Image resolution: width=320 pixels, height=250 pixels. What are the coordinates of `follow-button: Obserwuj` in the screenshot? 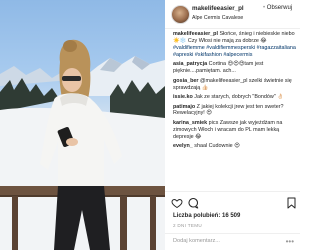 It's located at (279, 8).